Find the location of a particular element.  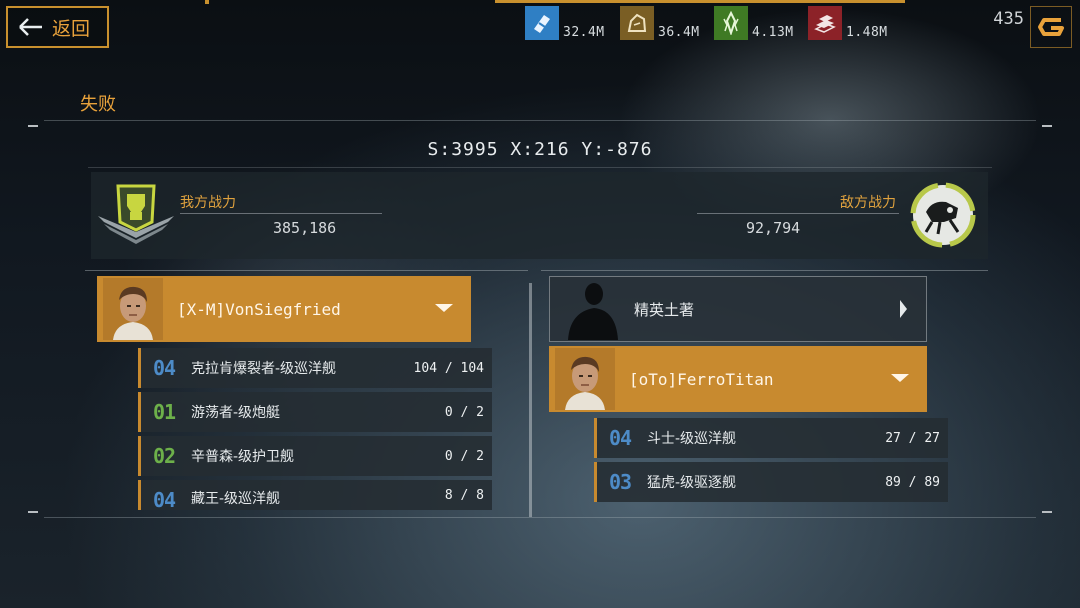

crystal-shard-icon is located at coordinates (542, 23).